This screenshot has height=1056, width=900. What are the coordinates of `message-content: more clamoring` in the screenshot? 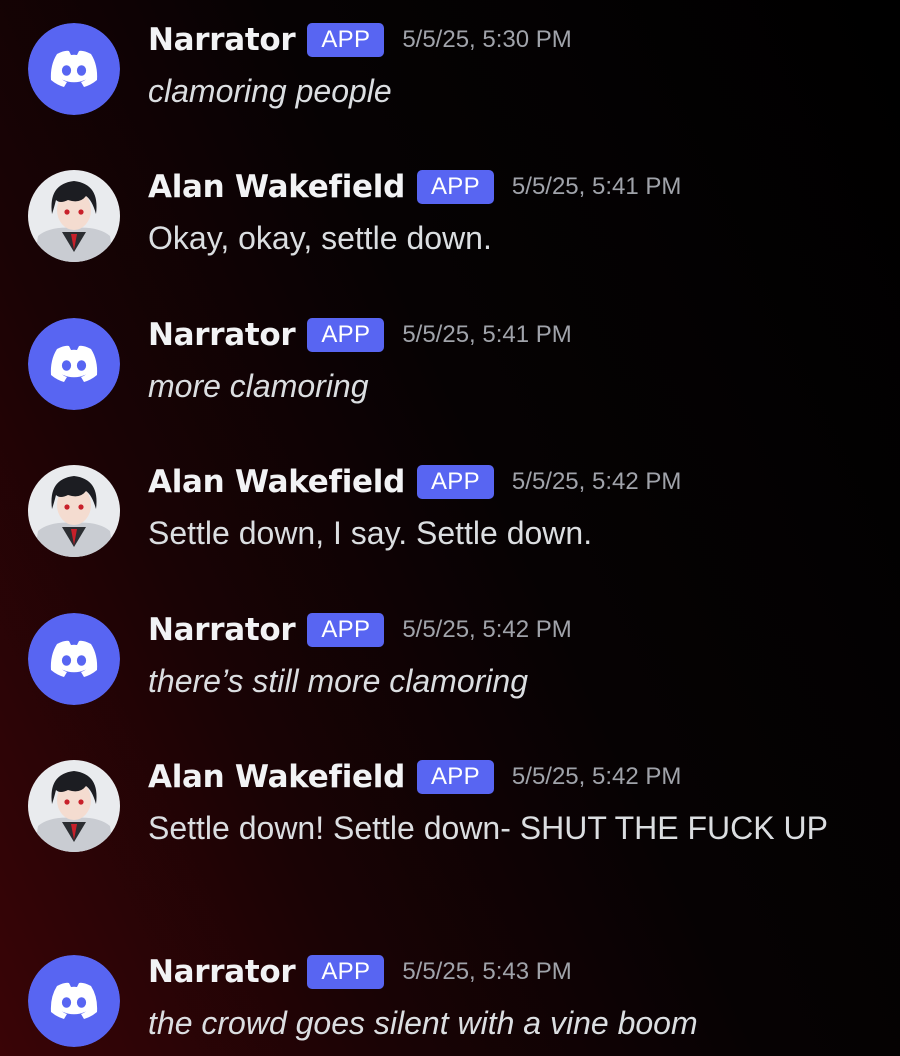 It's located at (258, 386).